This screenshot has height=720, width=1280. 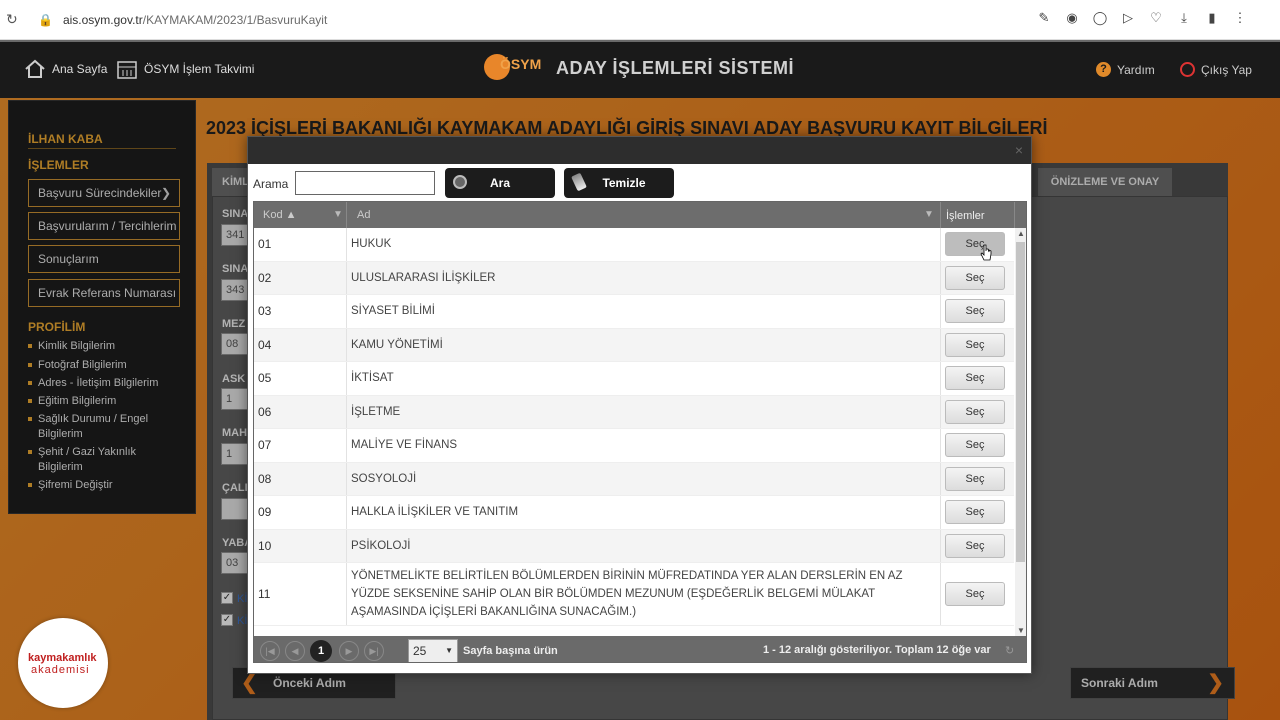 I want to click on refresh-icon: ↻, so click(x=1009, y=650).